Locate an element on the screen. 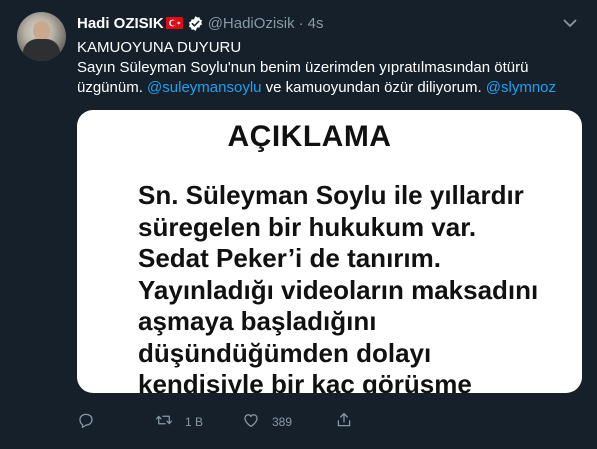 The width and height of the screenshot is (597, 449). turkey-flag-icon is located at coordinates (174, 23).